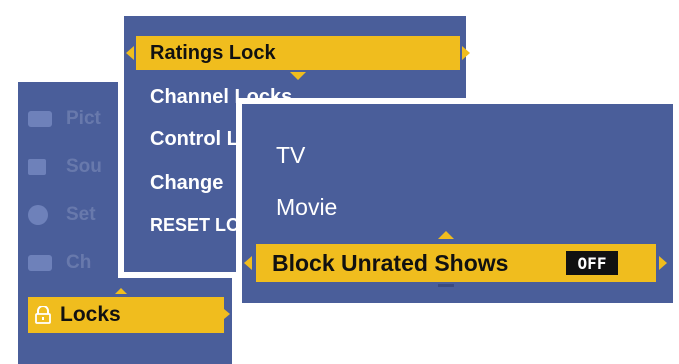 This screenshot has width=679, height=364. I want to click on menu-item-label: Locks, so click(90, 314).